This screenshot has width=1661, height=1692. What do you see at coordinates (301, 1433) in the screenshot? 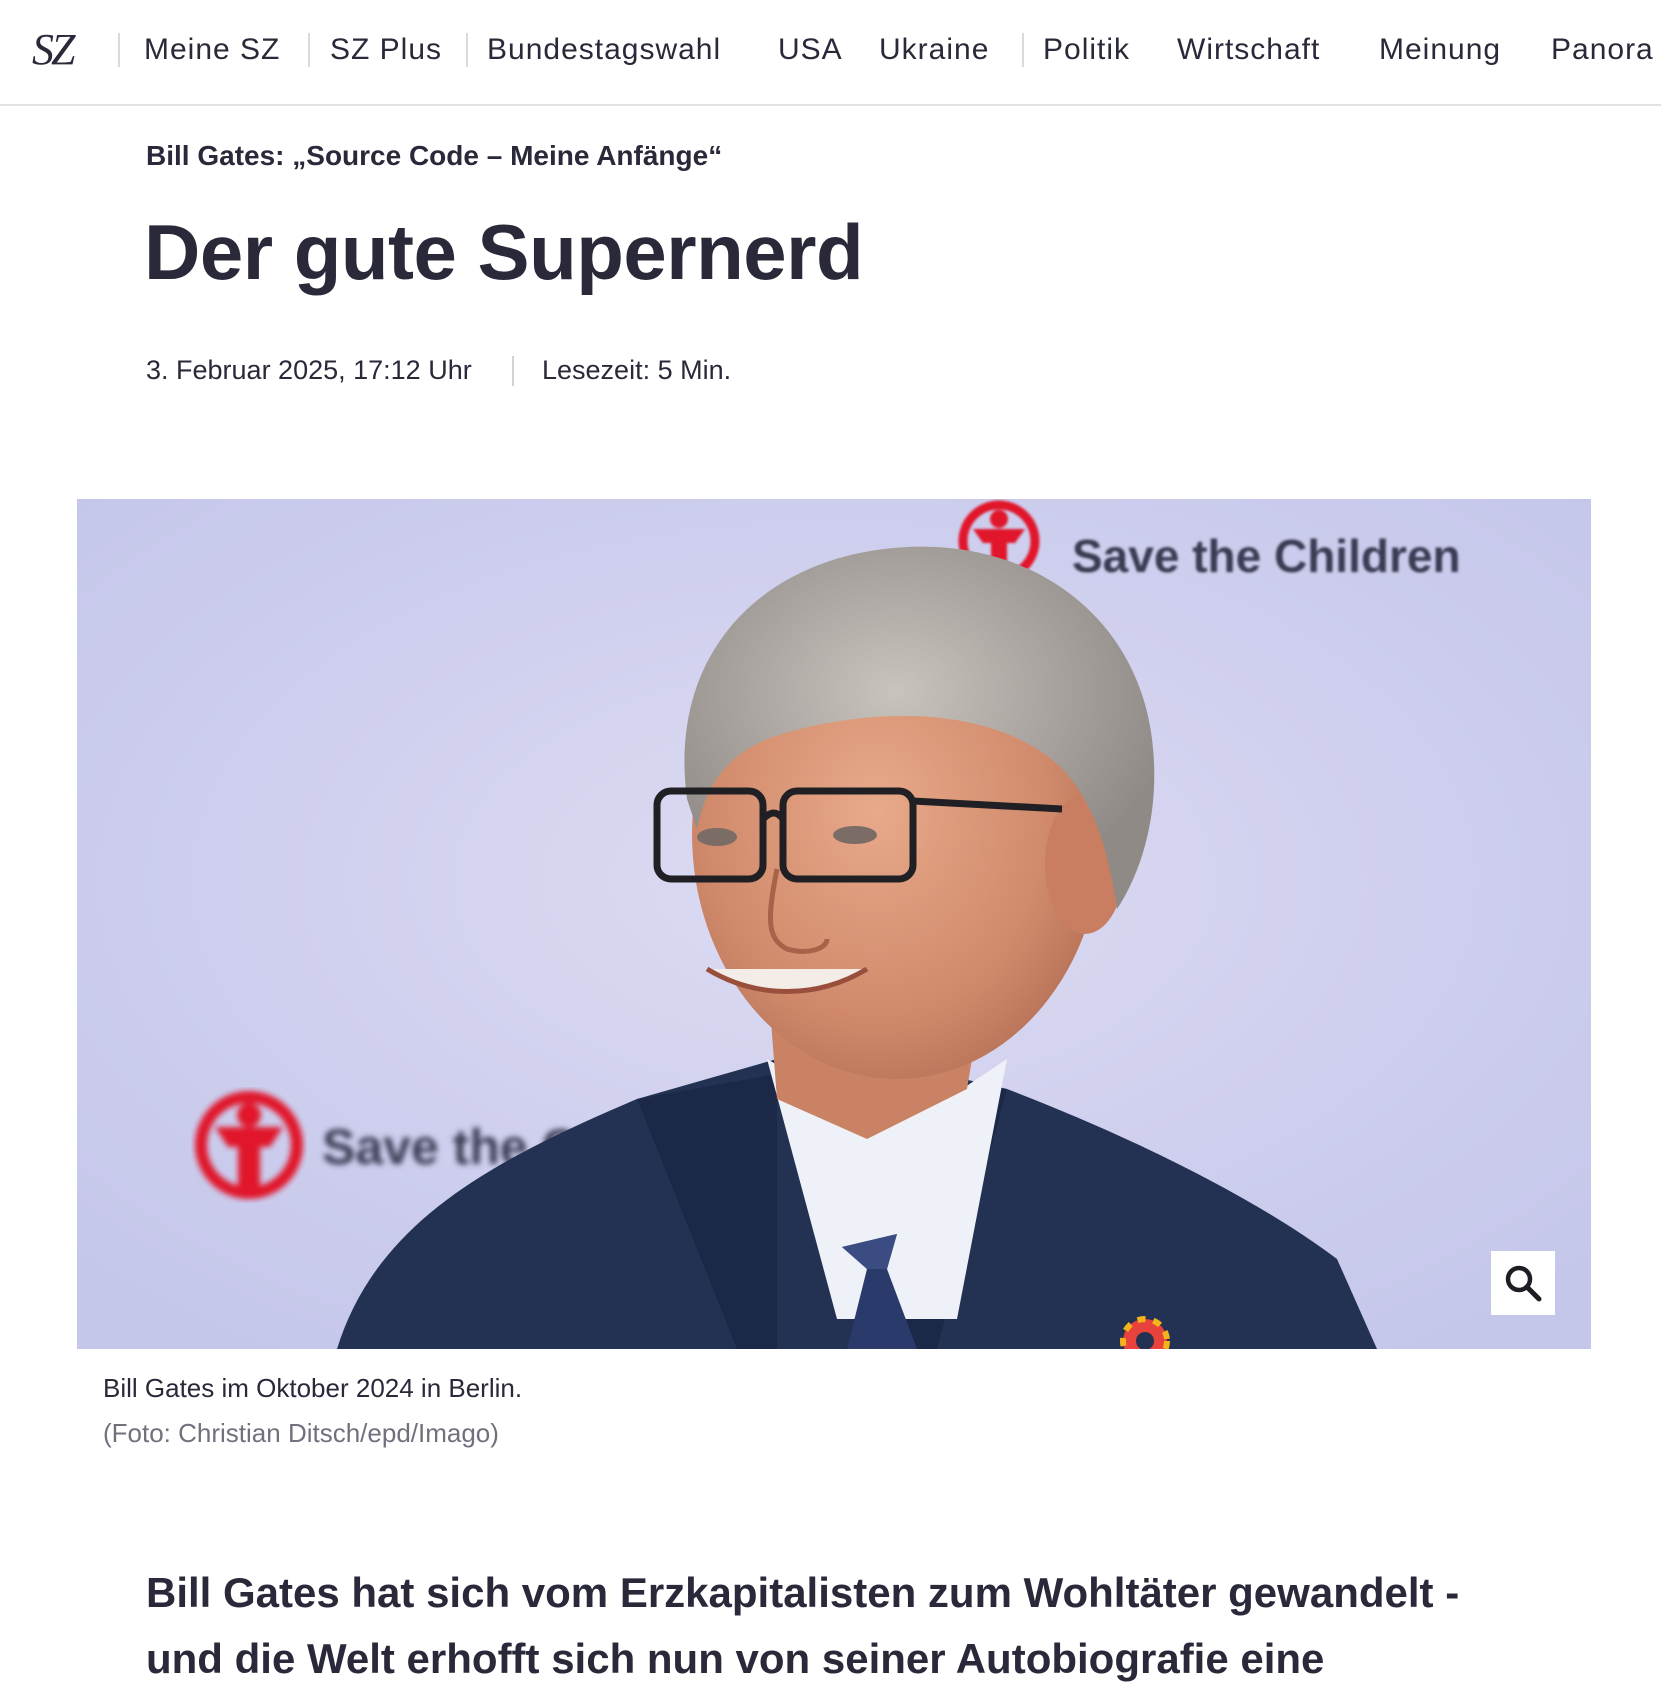
I see `photo-credit: (Foto: Christian Ditsch/epd/Imago)` at bounding box center [301, 1433].